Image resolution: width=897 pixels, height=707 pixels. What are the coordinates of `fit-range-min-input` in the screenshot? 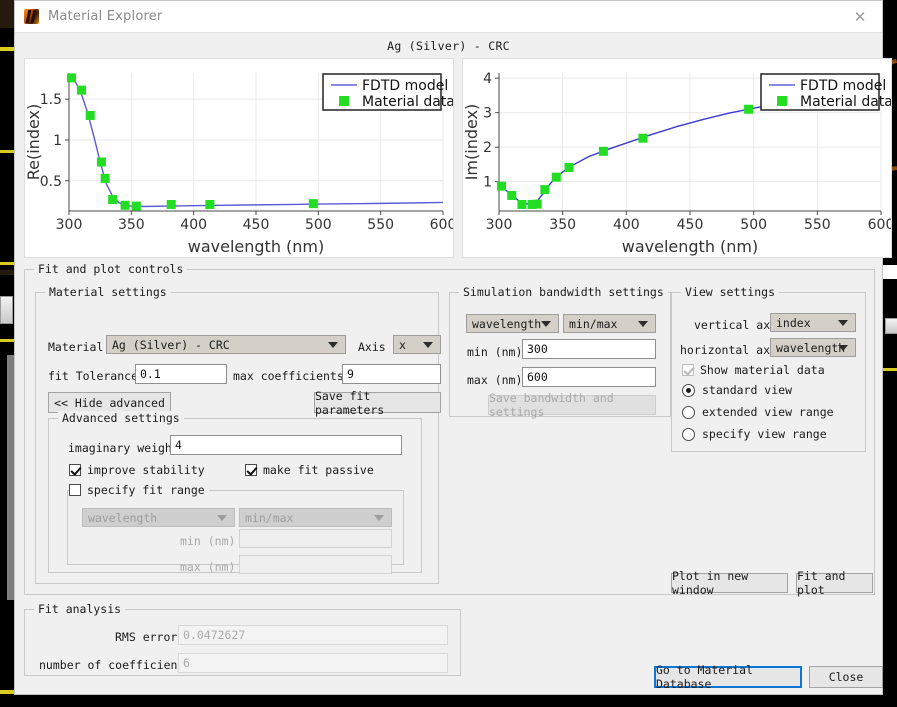 It's located at (315, 538).